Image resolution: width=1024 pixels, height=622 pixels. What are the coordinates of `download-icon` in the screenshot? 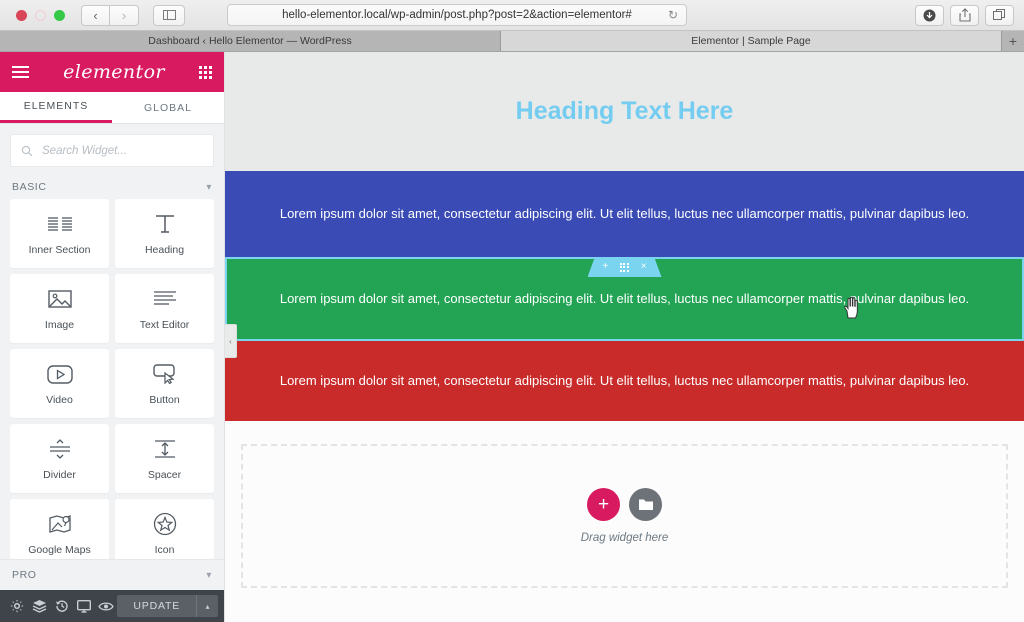 It's located at (929, 15).